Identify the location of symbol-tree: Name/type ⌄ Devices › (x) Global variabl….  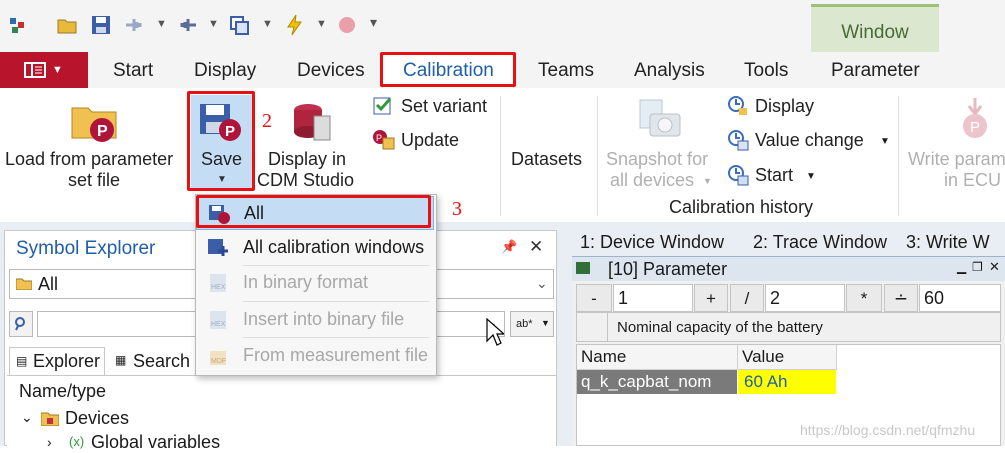
(281, 413).